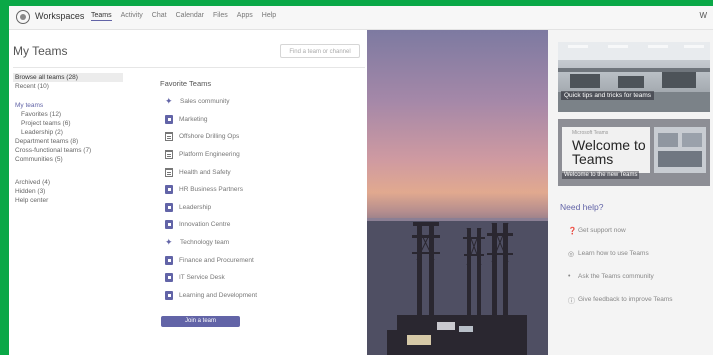 The image size is (713, 355). I want to click on app-logo-icon, so click(23, 17).